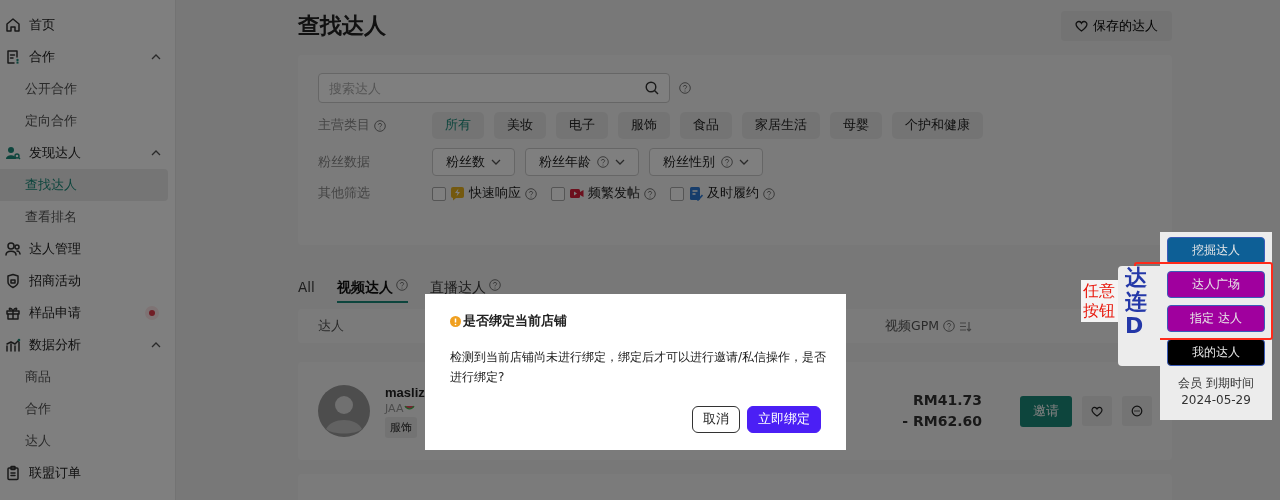 This screenshot has width=1280, height=500. What do you see at coordinates (87, 57) in the screenshot?
I see `sidebar-item: 合作` at bounding box center [87, 57].